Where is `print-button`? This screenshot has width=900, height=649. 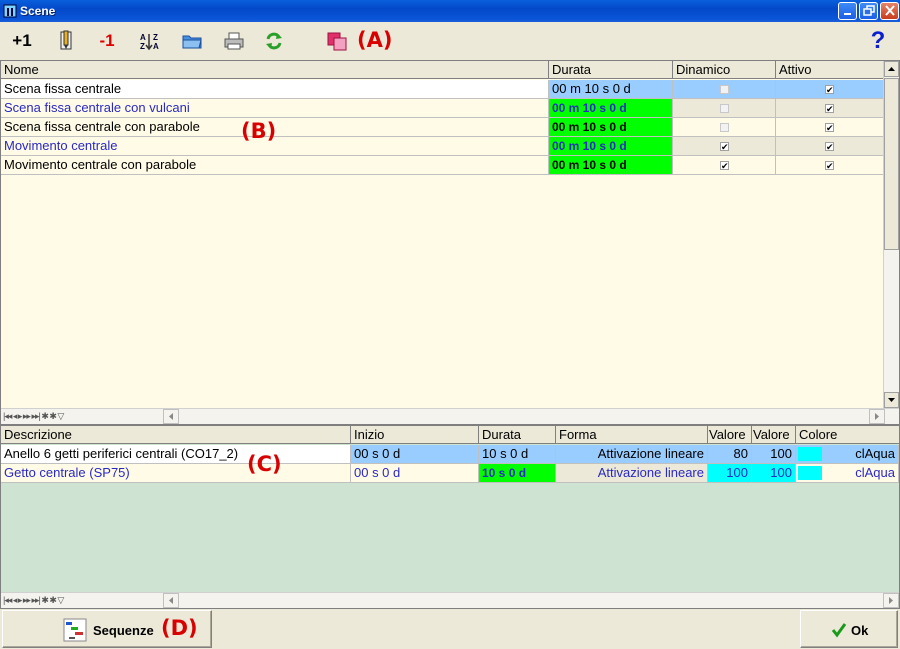 print-button is located at coordinates (234, 41).